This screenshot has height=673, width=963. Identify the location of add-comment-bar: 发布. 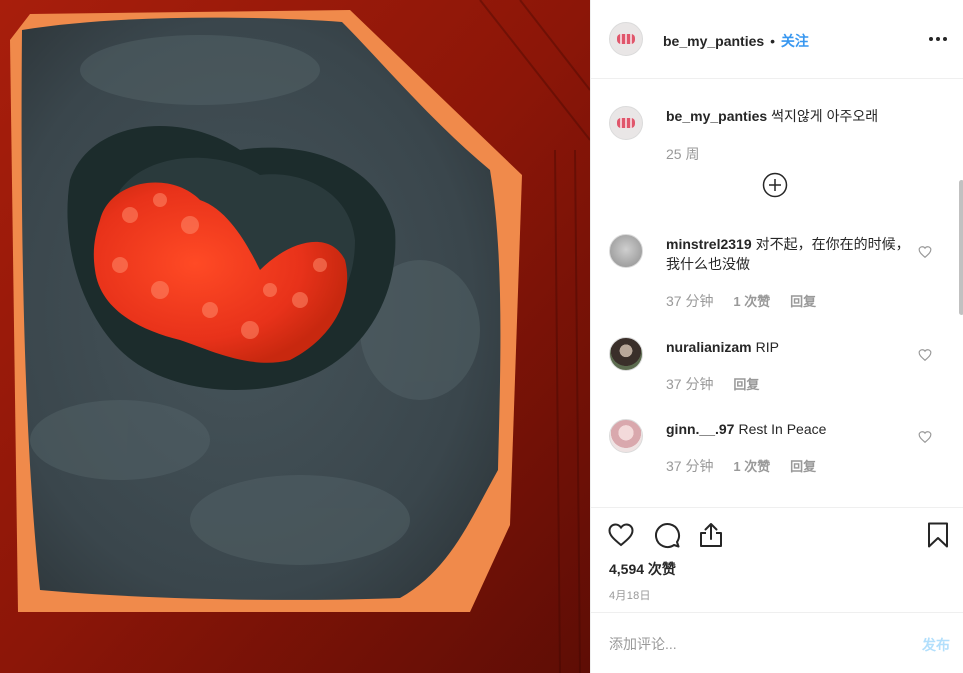
(777, 642).